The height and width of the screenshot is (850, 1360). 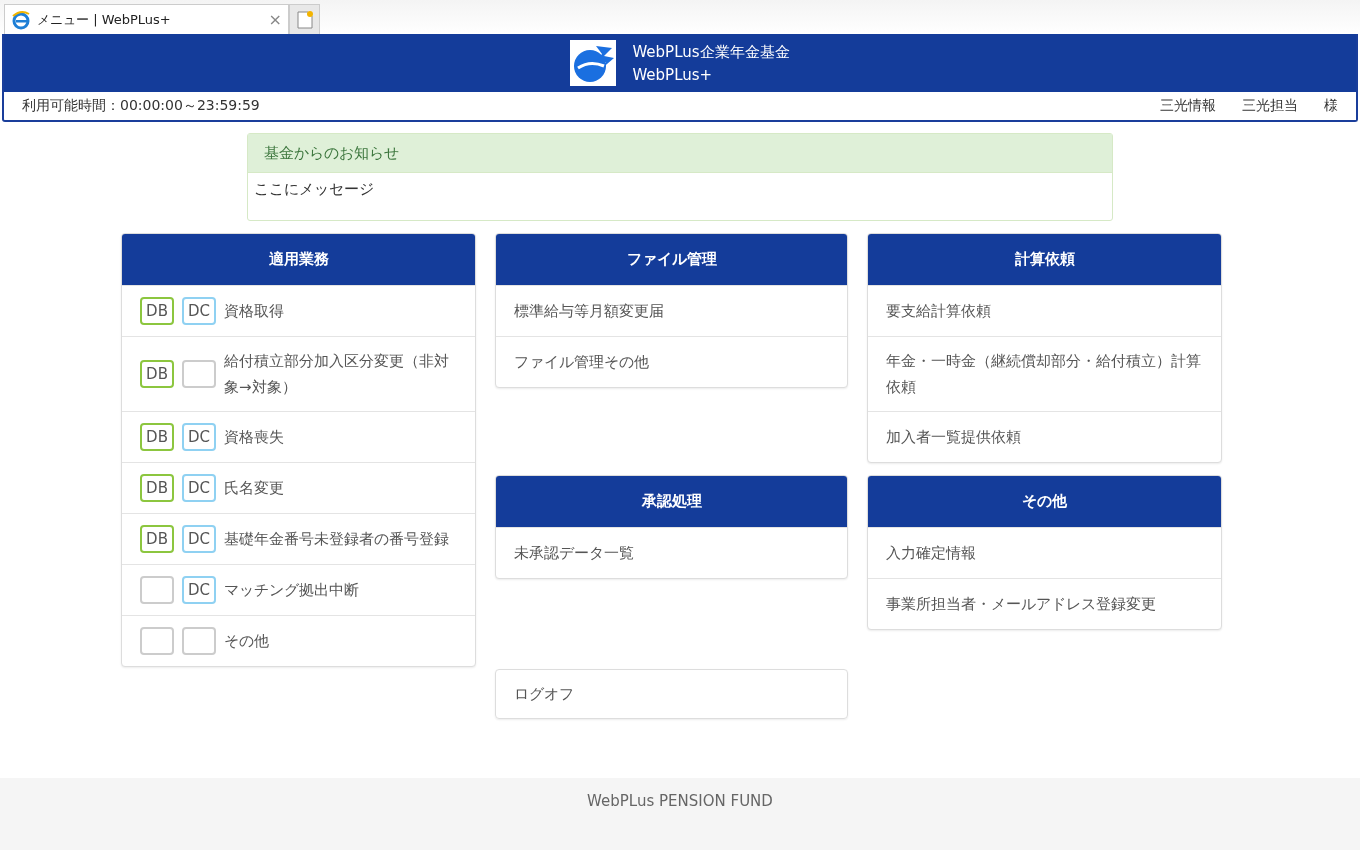 I want to click on menu-link: 資格喪失, so click(x=254, y=437).